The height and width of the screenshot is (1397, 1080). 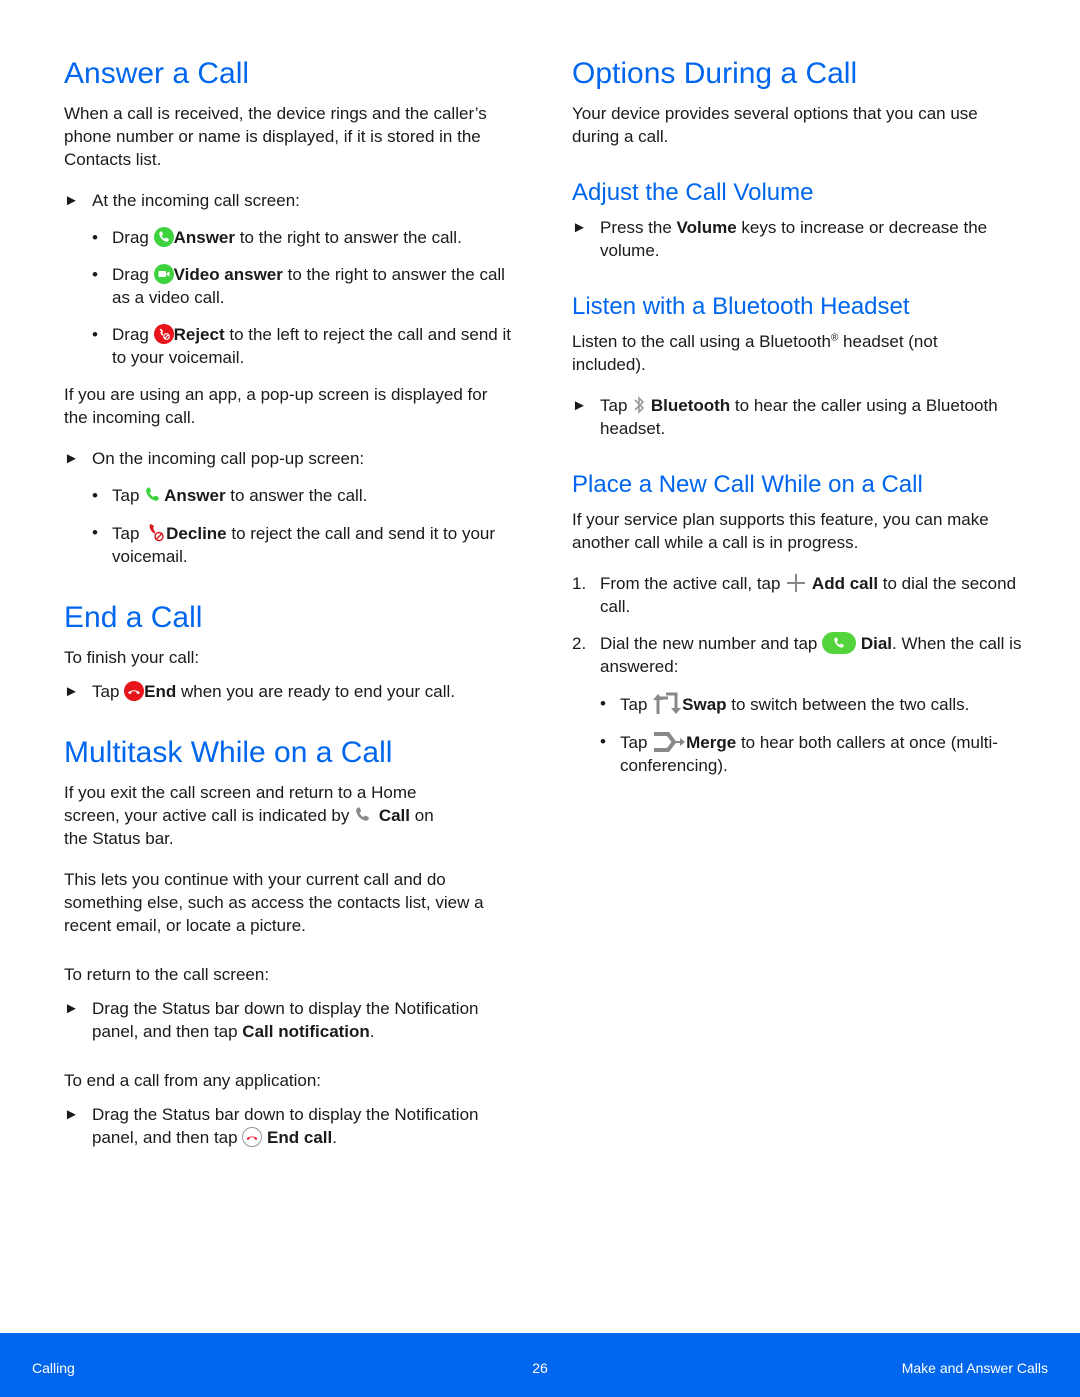 I want to click on reject-call-icon, so click(x=163, y=334).